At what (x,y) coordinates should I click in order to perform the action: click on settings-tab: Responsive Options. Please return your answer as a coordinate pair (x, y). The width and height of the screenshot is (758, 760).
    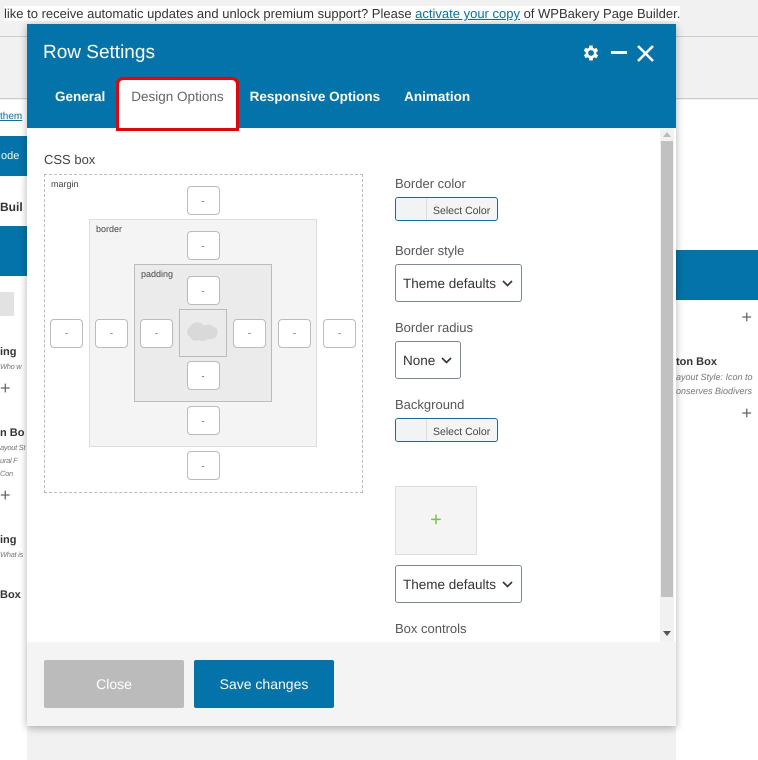
    Looking at the image, I should click on (315, 104).